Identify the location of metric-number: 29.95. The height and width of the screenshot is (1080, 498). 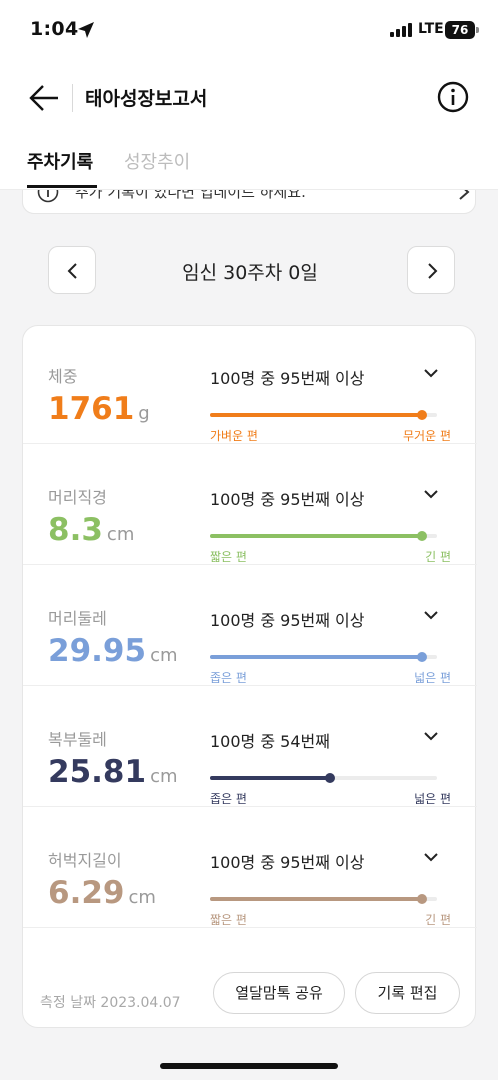
(97, 651).